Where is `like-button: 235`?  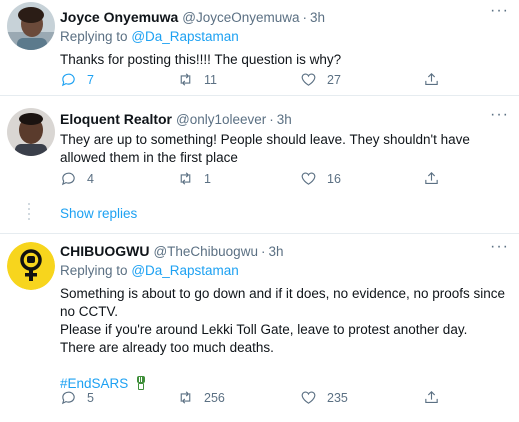
like-button: 235 is located at coordinates (324, 397).